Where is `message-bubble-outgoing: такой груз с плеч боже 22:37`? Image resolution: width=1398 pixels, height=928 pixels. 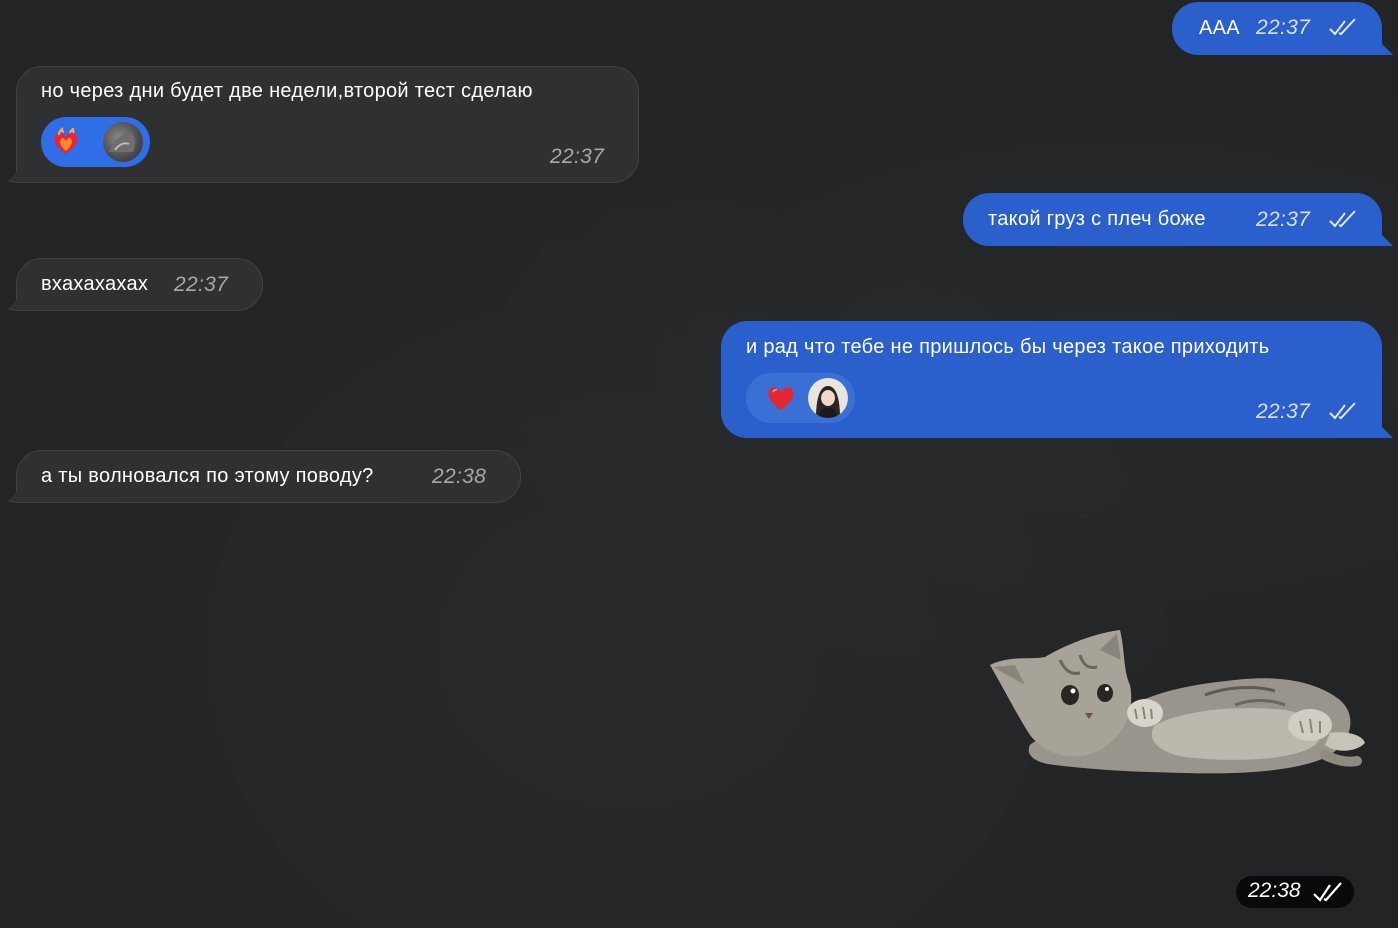
message-bubble-outgoing: такой груз с плеч боже 22:37 is located at coordinates (1178, 219).